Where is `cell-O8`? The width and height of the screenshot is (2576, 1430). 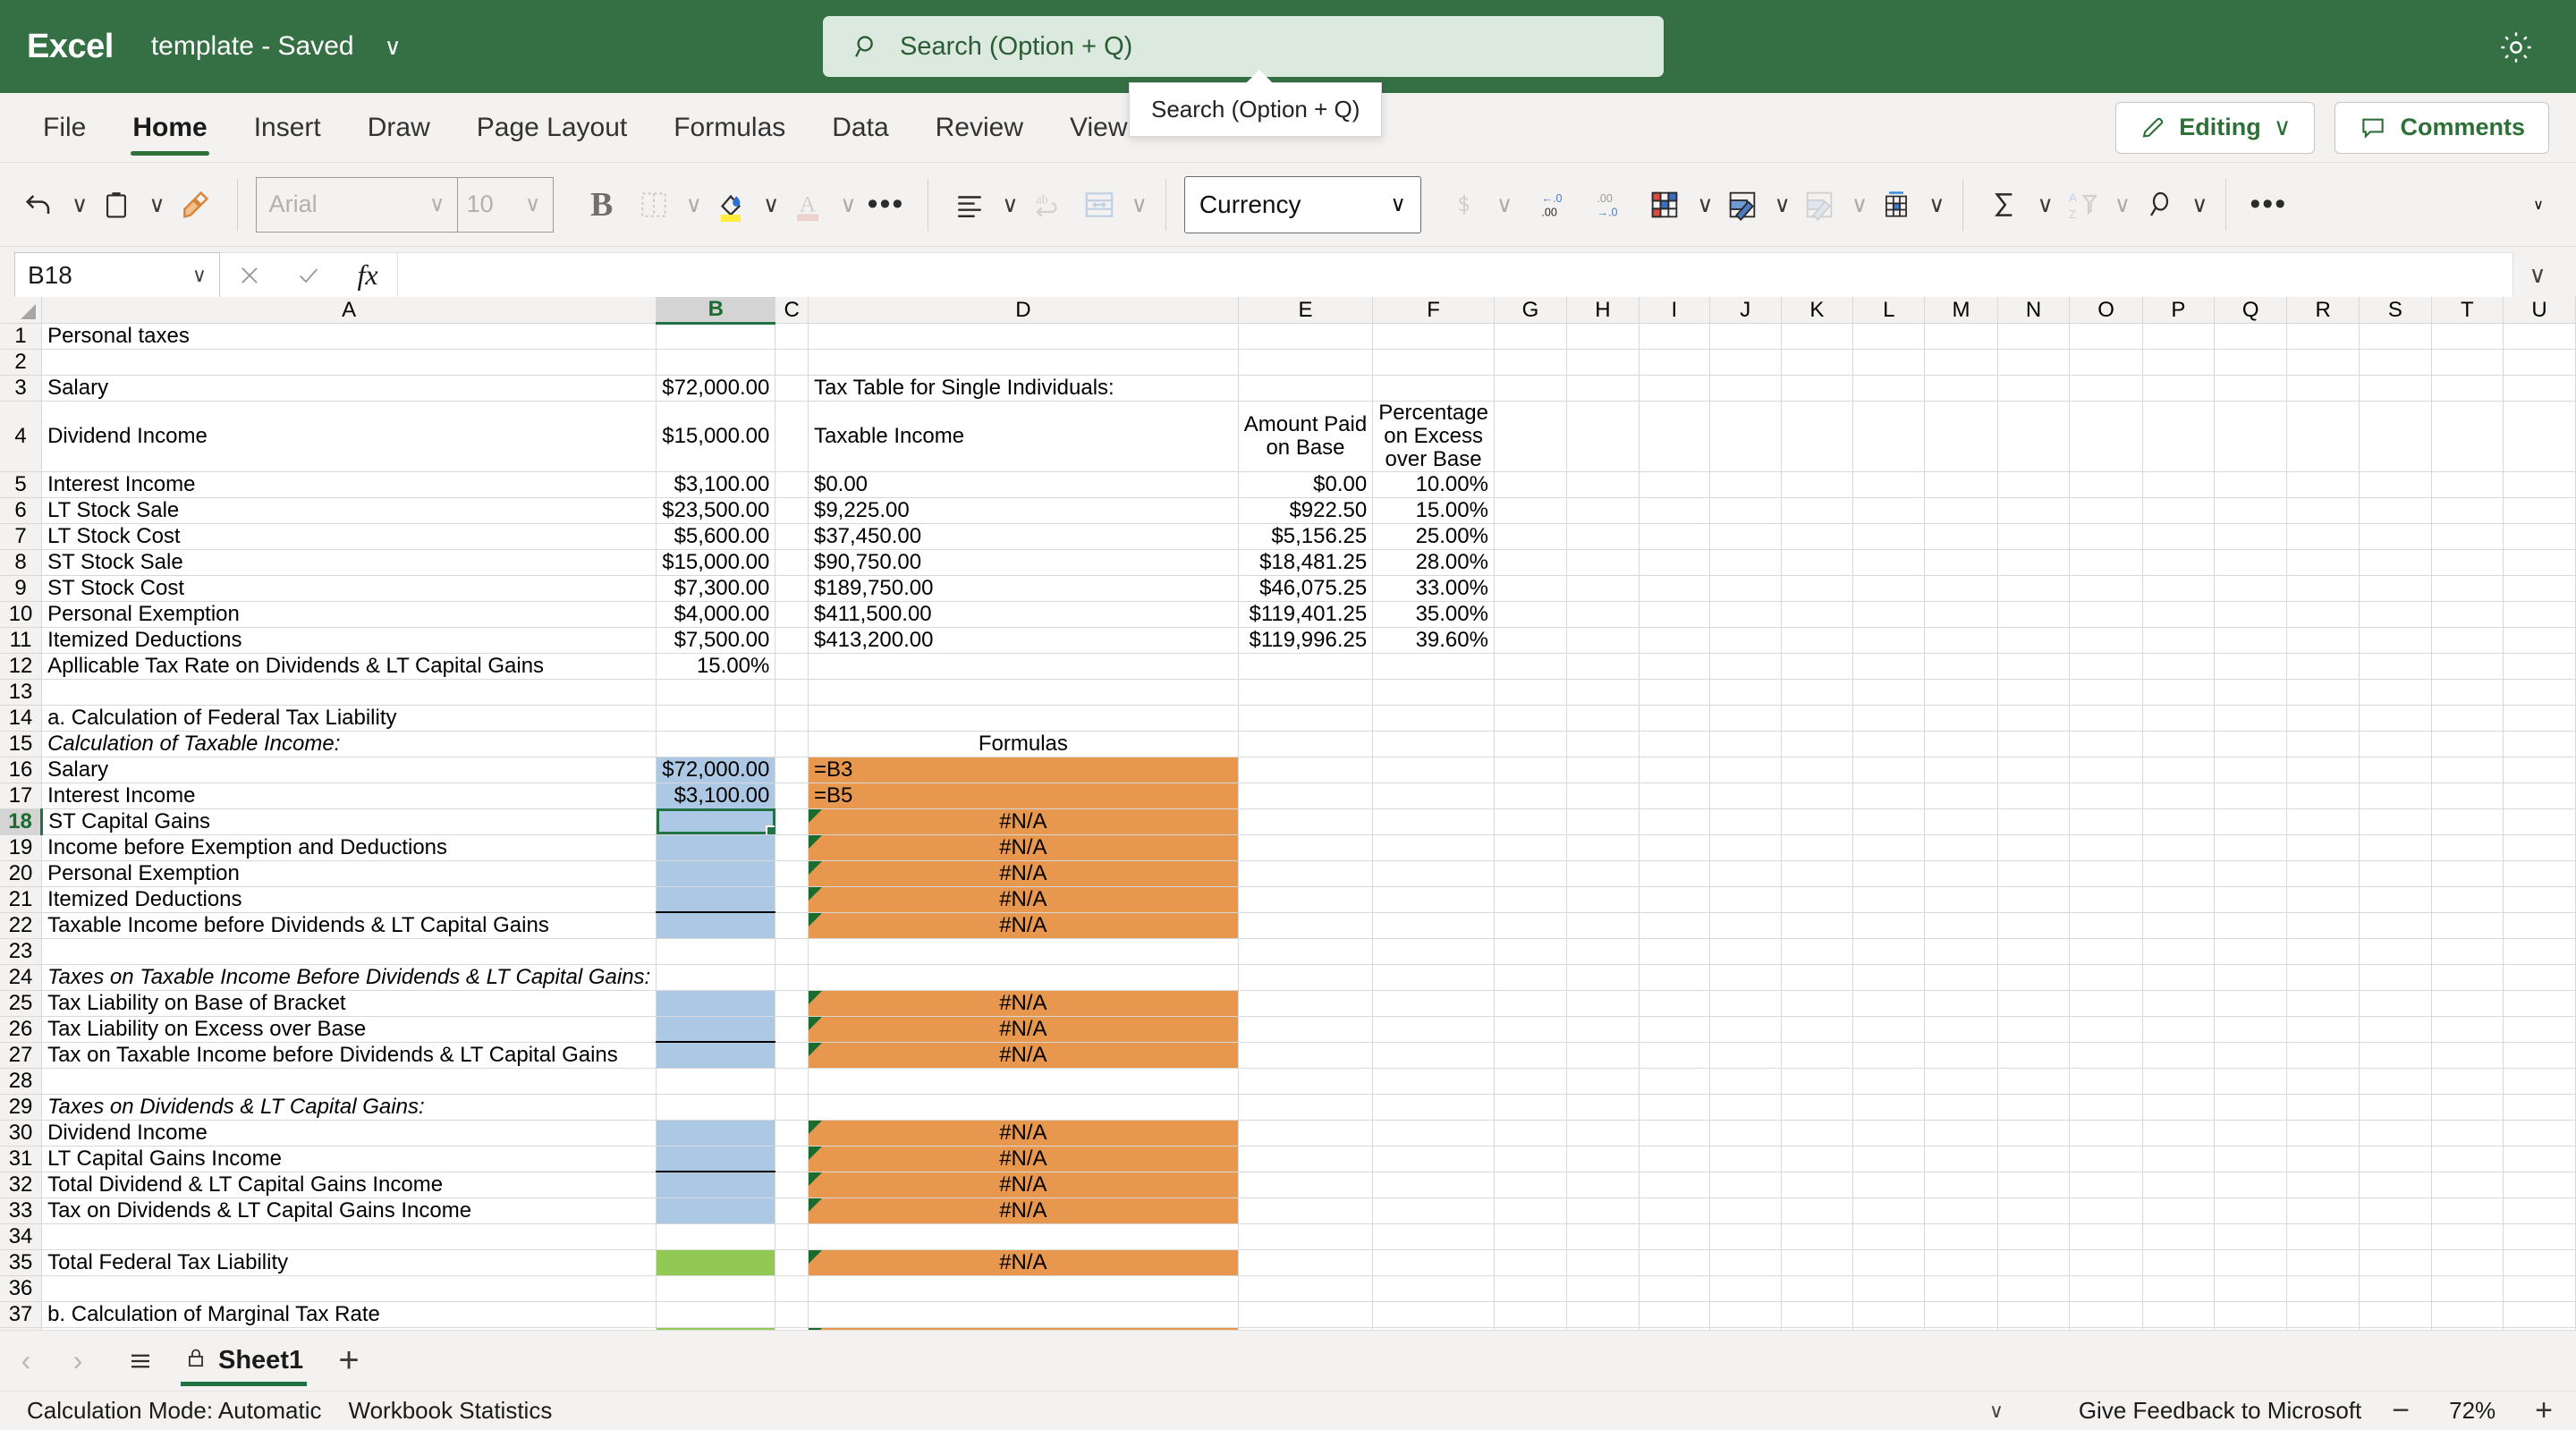
cell-O8 is located at coordinates (2106, 562).